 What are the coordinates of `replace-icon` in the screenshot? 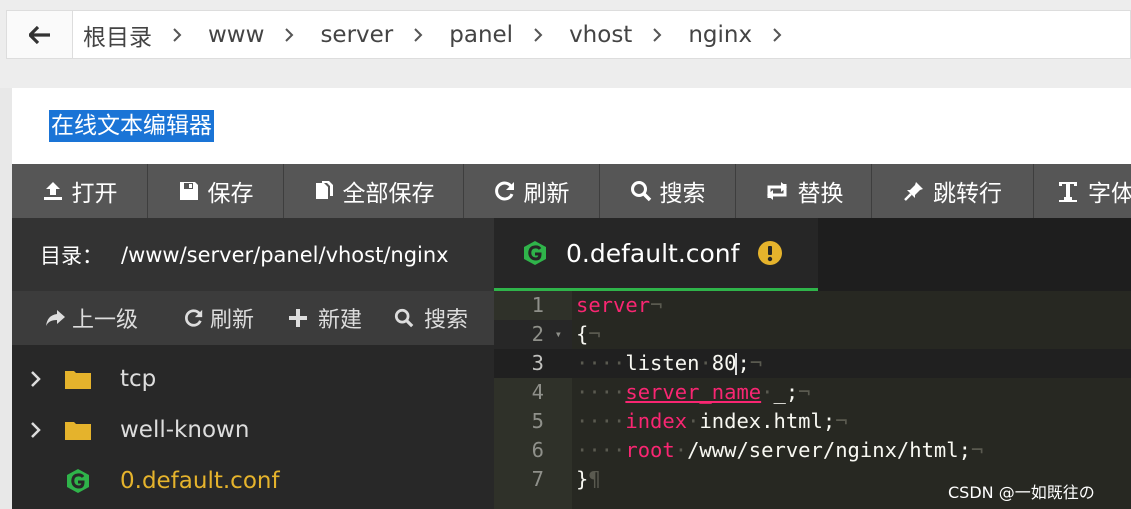 It's located at (776, 191).